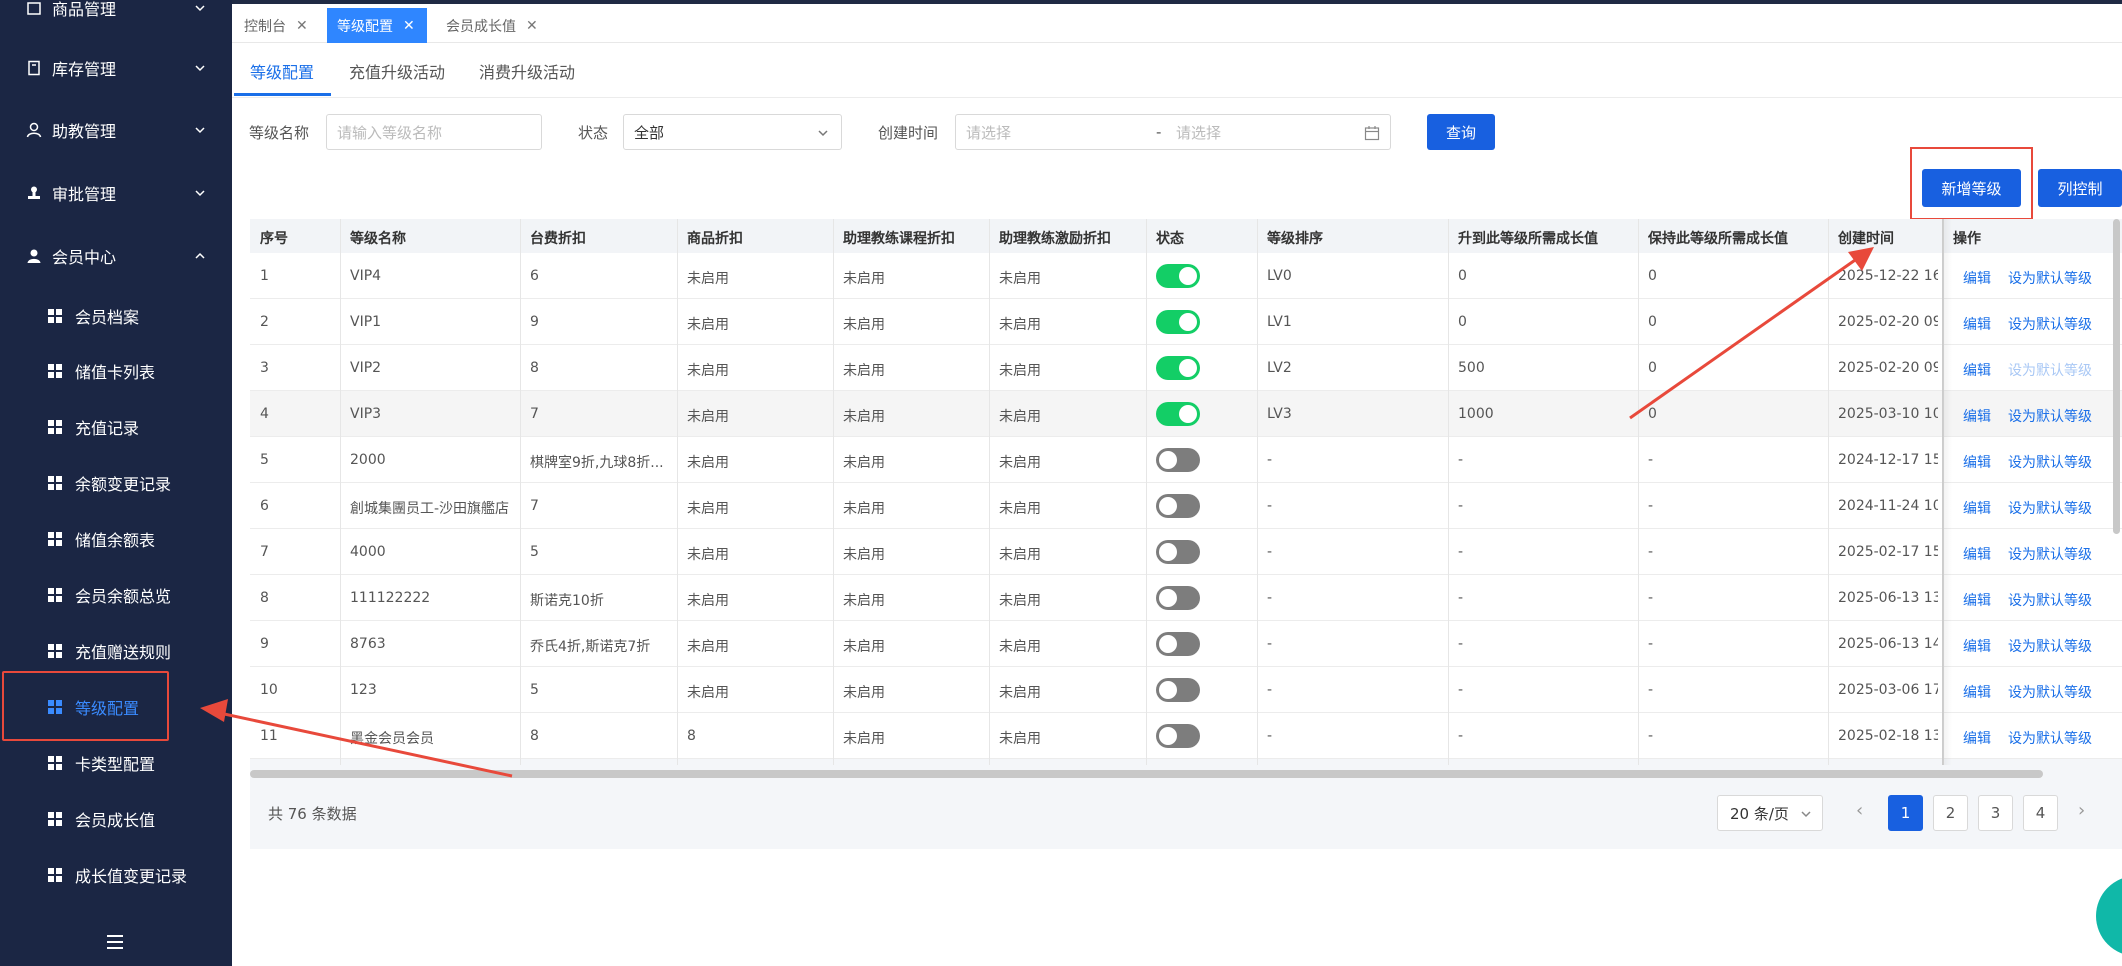  Describe the element at coordinates (34, 130) in the screenshot. I see `coach-icon` at that location.